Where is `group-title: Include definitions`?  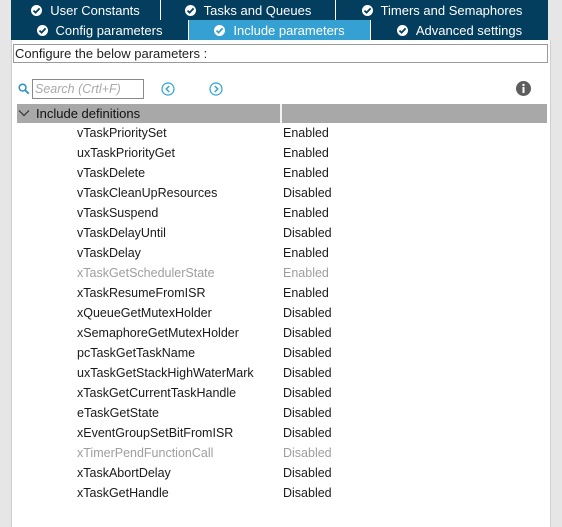 group-title: Include definitions is located at coordinates (88, 113).